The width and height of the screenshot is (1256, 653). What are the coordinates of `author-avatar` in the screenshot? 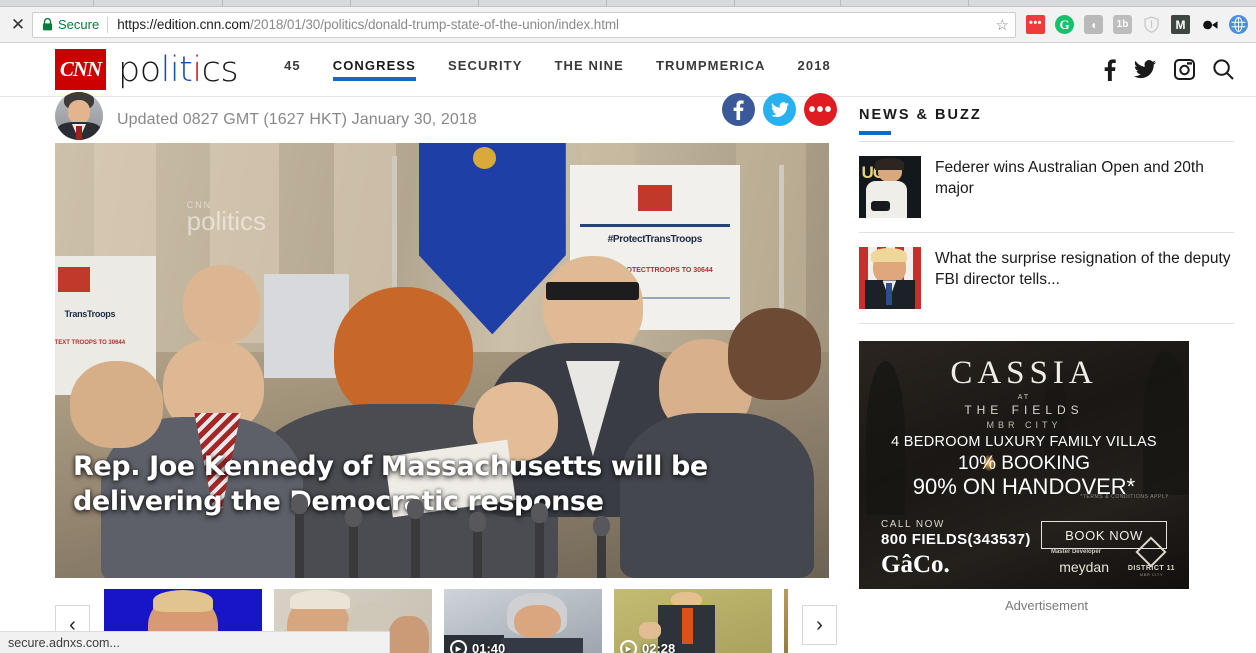 It's located at (79, 116).